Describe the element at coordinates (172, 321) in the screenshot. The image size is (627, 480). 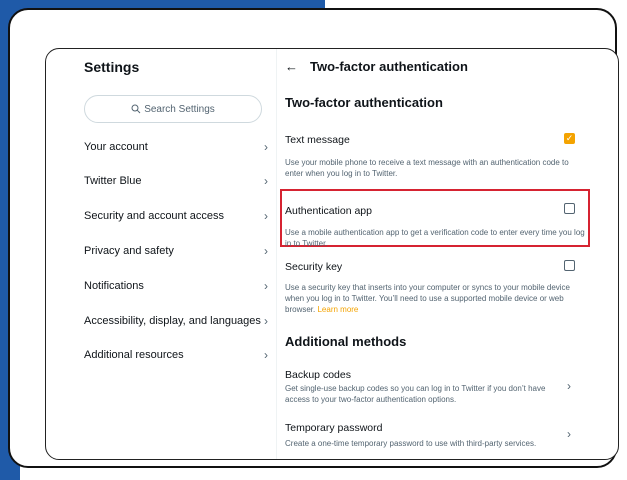
I see `sidebar-item-label: Accessibility, display, and languages` at that location.